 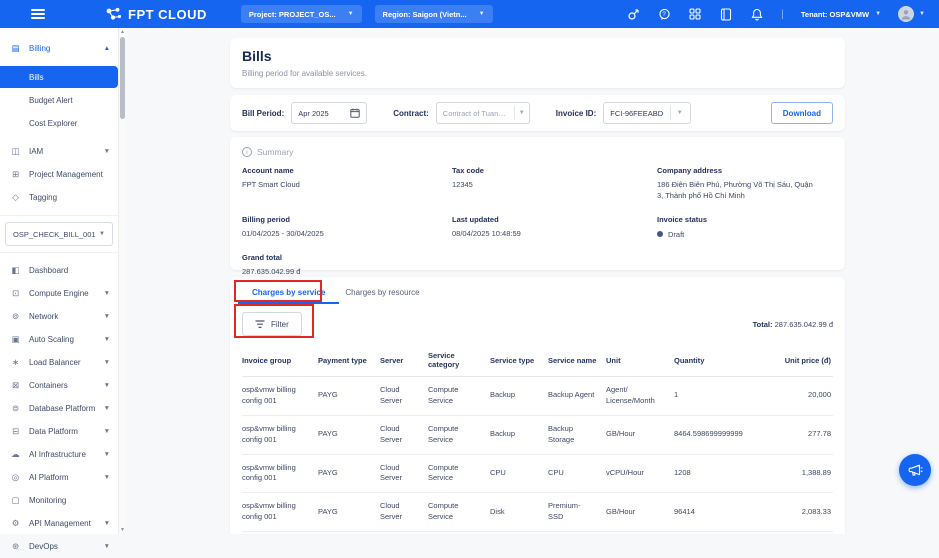 What do you see at coordinates (66, 151) in the screenshot?
I see `sidebar-item-label: IAM` at bounding box center [66, 151].